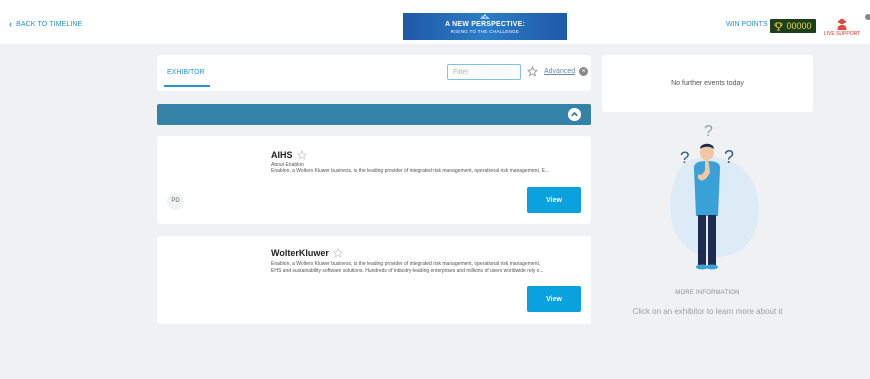 The height and width of the screenshot is (379, 870). What do you see at coordinates (799, 26) in the screenshot?
I see `points-value: 00000` at bounding box center [799, 26].